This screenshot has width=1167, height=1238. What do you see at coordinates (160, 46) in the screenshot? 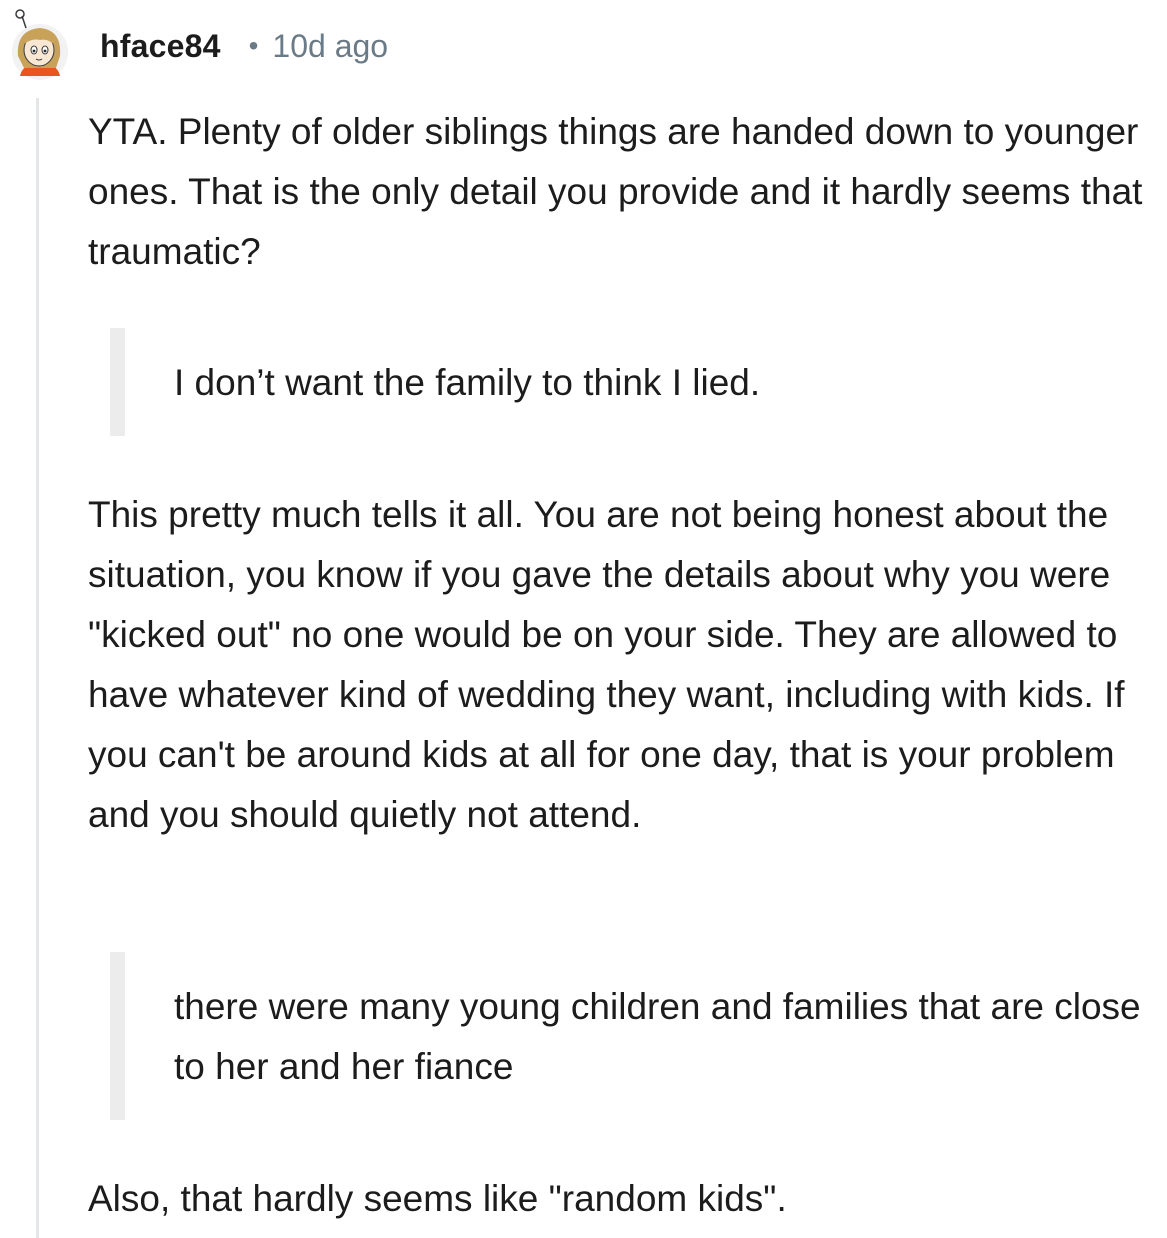
I see `username-link: hface84` at bounding box center [160, 46].